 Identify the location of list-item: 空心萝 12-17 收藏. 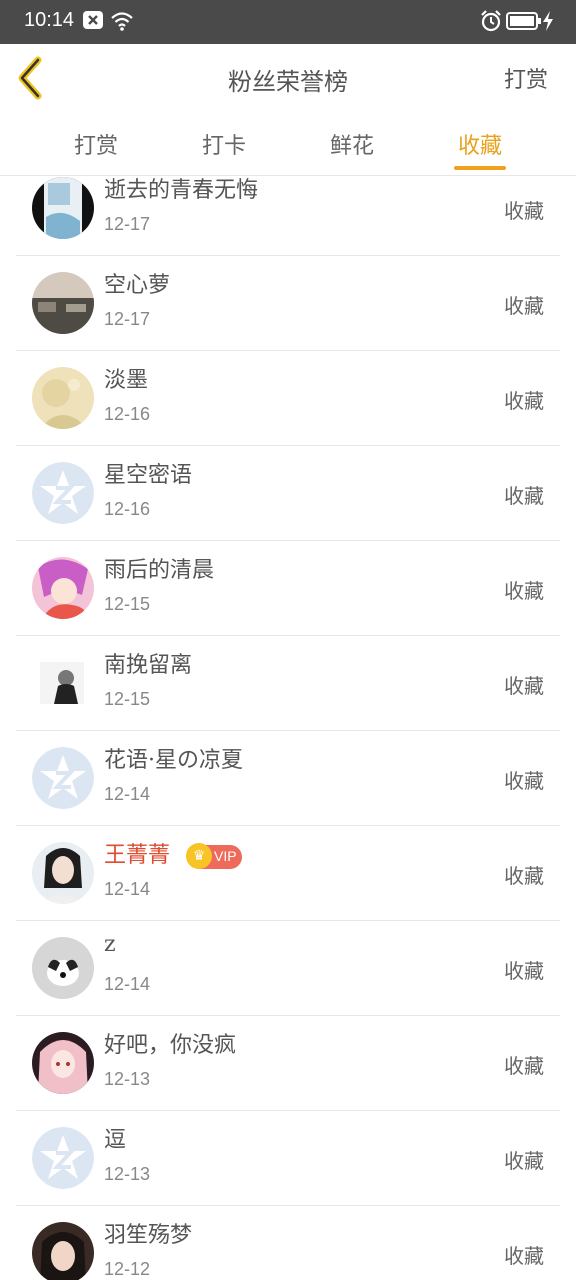
(288, 303).